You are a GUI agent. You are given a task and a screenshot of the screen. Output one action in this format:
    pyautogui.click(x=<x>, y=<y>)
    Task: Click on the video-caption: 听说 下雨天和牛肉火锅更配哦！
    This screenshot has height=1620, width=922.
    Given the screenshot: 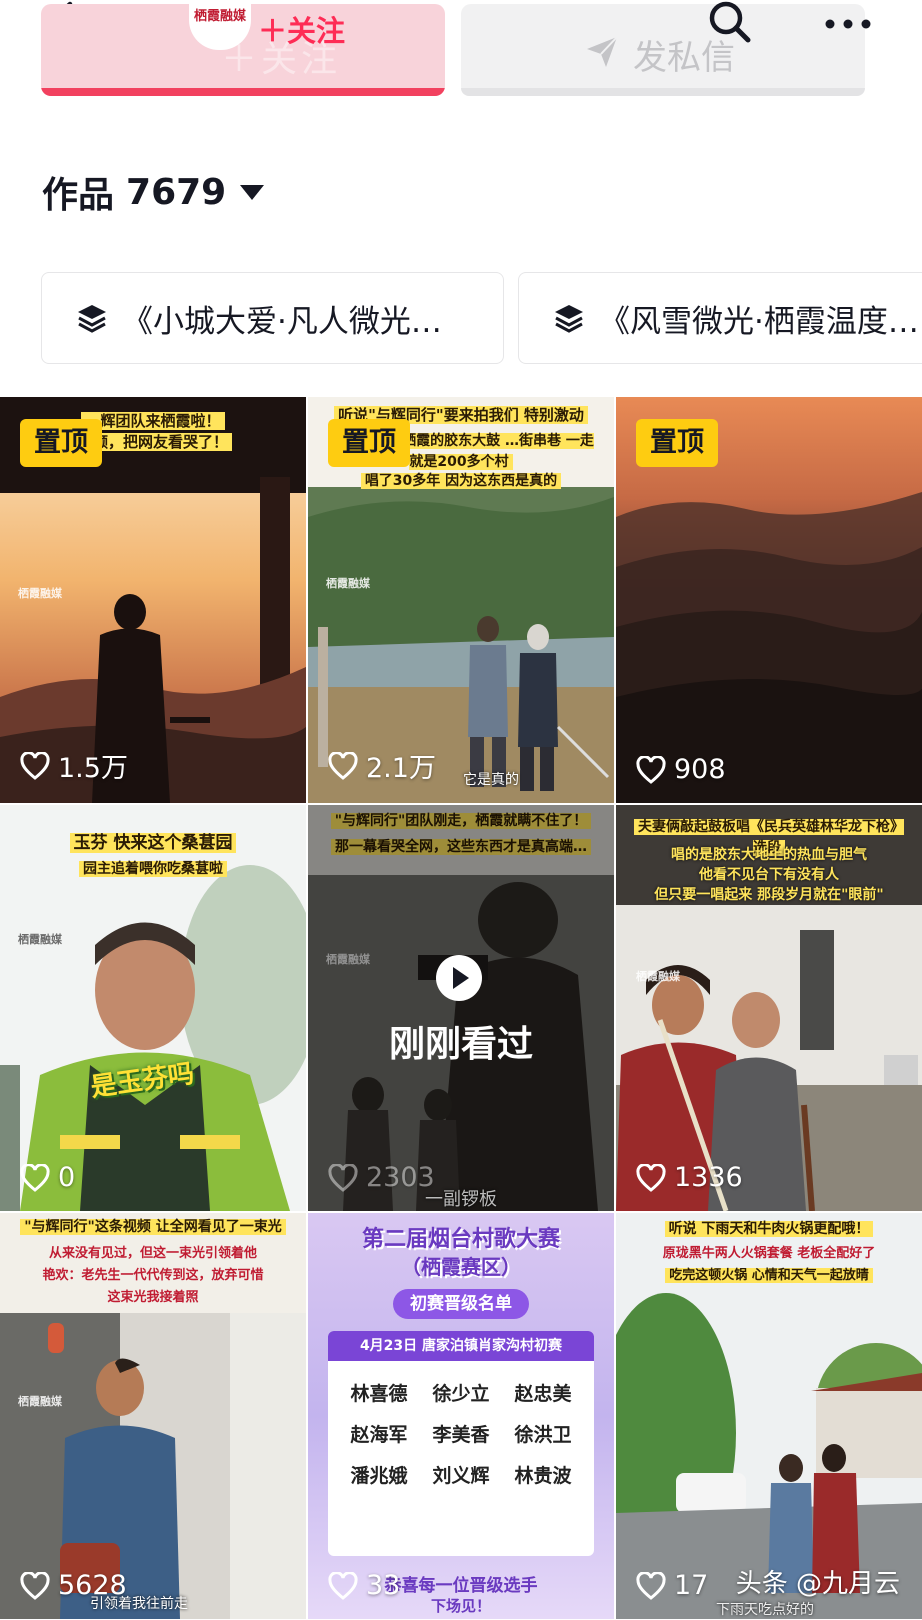 What is the action you would take?
    pyautogui.click(x=769, y=1229)
    